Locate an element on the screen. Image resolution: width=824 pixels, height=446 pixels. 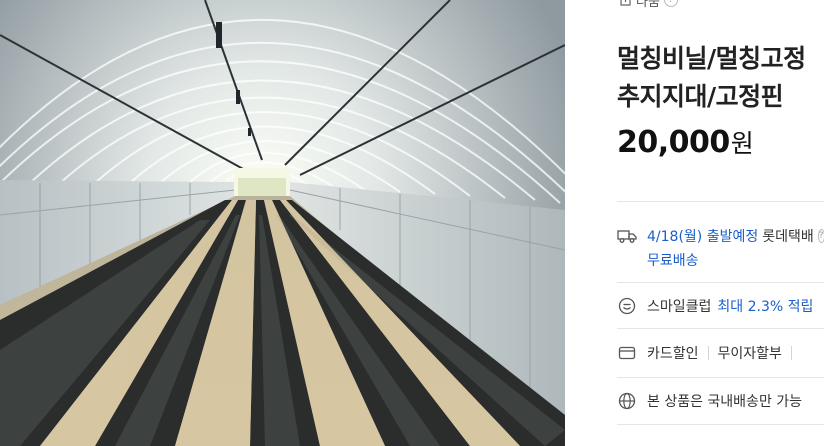
payment-row: 카드할인 무이자할부 is located at coordinates (720, 353).